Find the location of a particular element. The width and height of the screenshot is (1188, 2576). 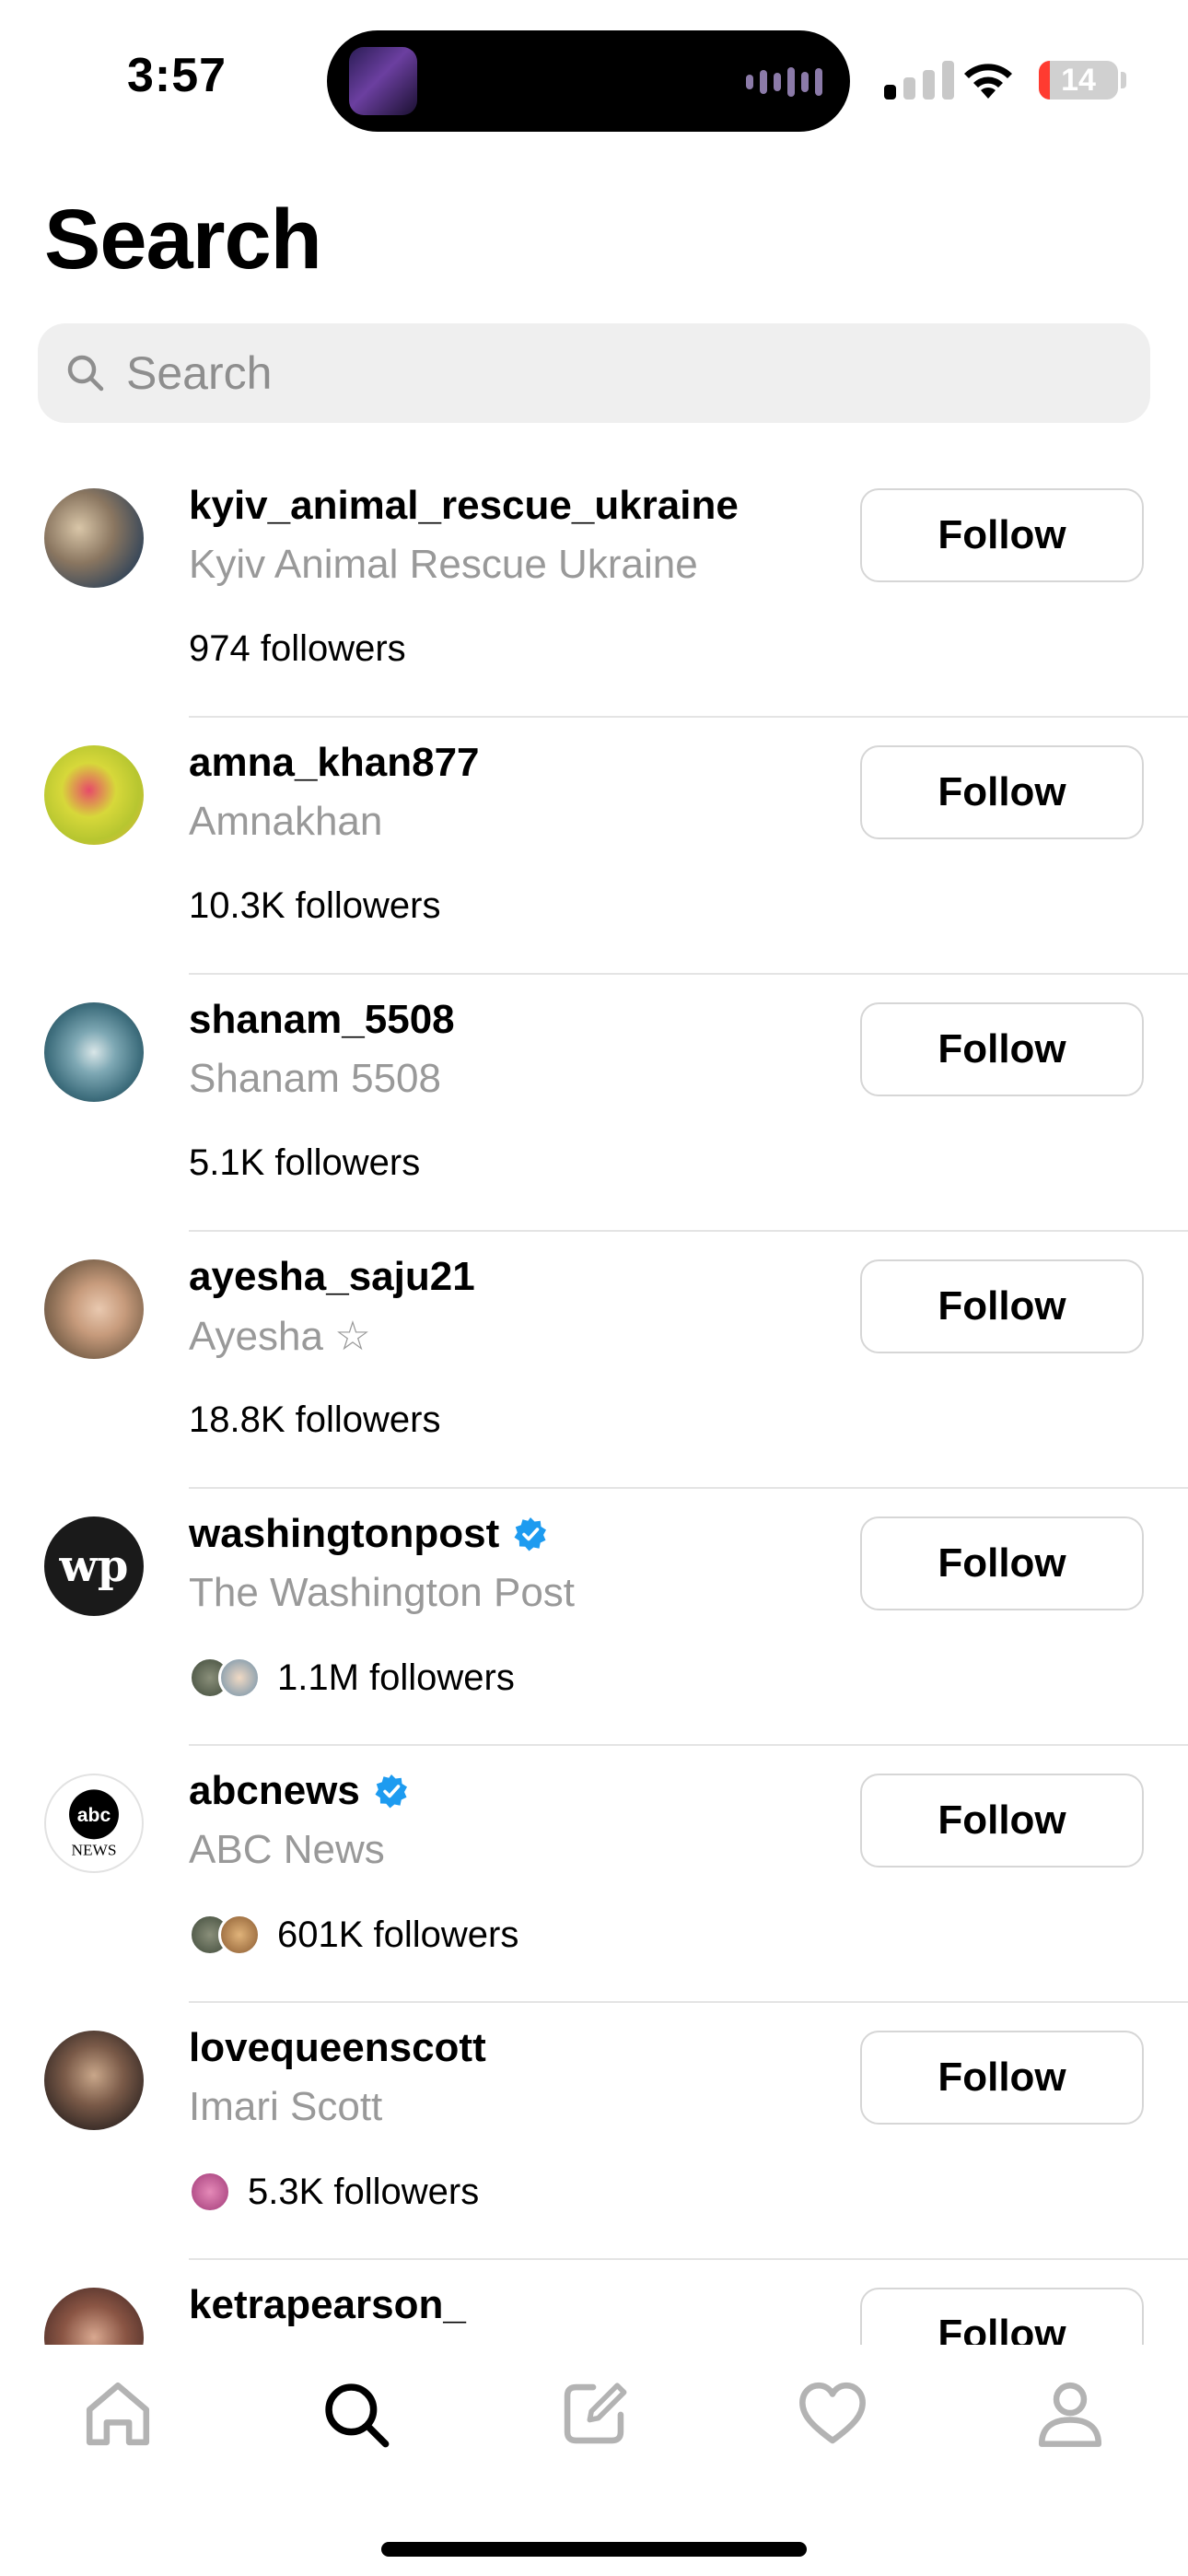

wifi-icon is located at coordinates (988, 81).